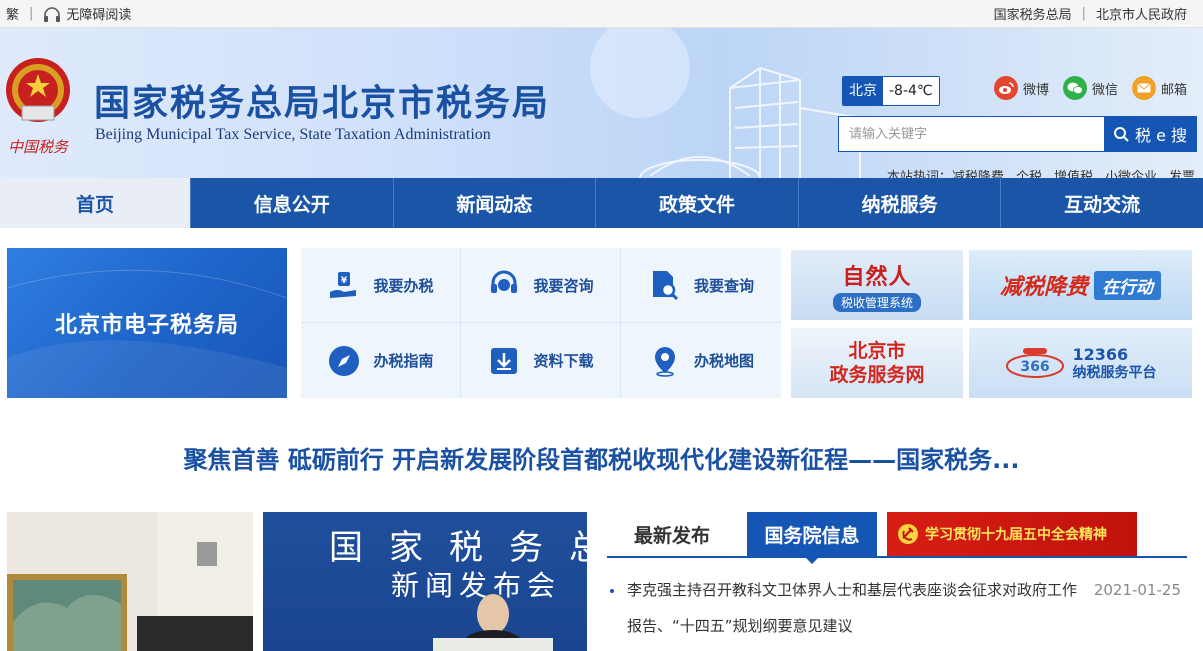 This screenshot has width=1203, height=651. What do you see at coordinates (1100, 354) in the screenshot?
I see `banner-title: 12366` at bounding box center [1100, 354].